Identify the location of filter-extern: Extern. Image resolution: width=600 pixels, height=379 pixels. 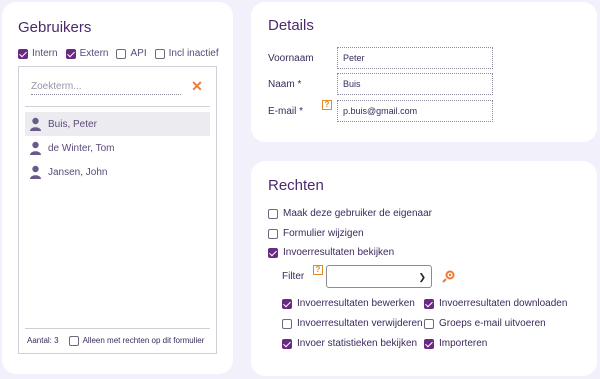
(87, 53).